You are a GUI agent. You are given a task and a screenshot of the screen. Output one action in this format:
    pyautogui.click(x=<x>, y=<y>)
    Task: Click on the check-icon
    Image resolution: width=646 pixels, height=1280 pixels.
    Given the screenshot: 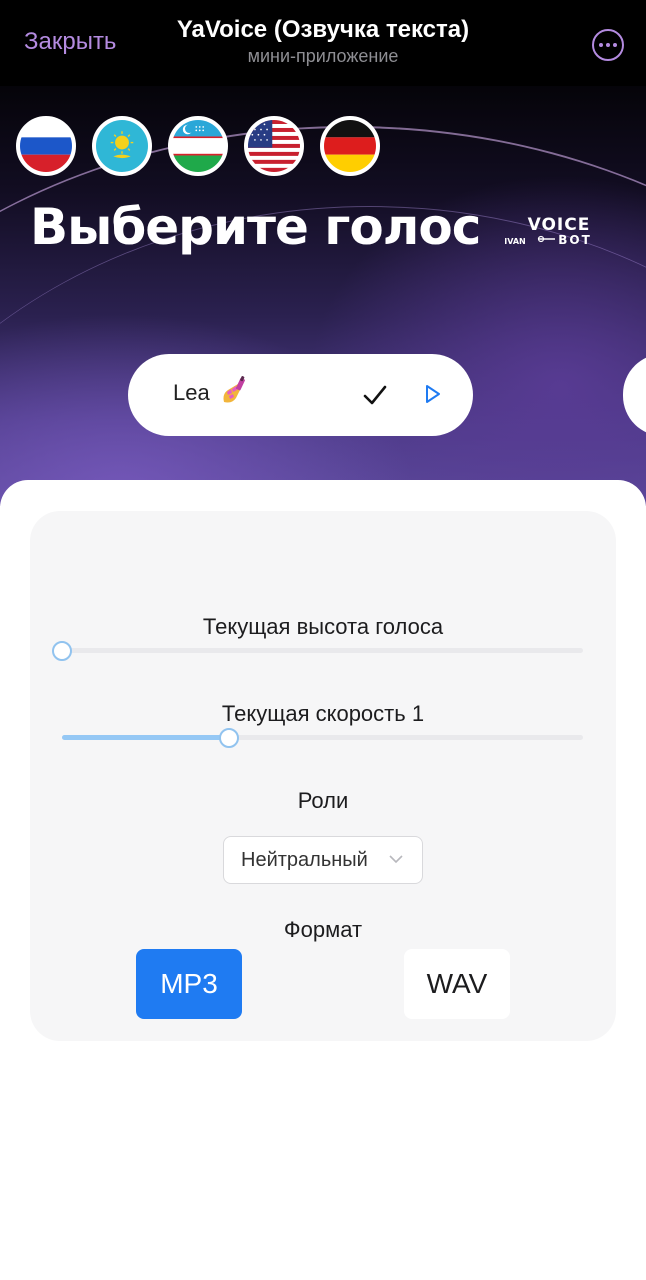 What is the action you would take?
    pyautogui.click(x=375, y=395)
    